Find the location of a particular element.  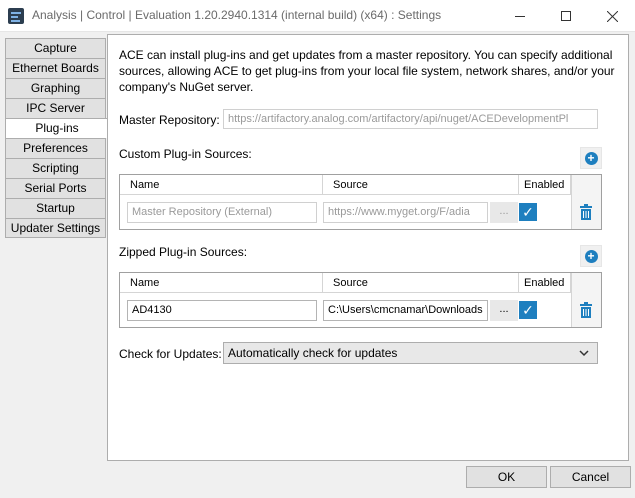

nav-item-ipc-server: IPC Server is located at coordinates (55, 108).